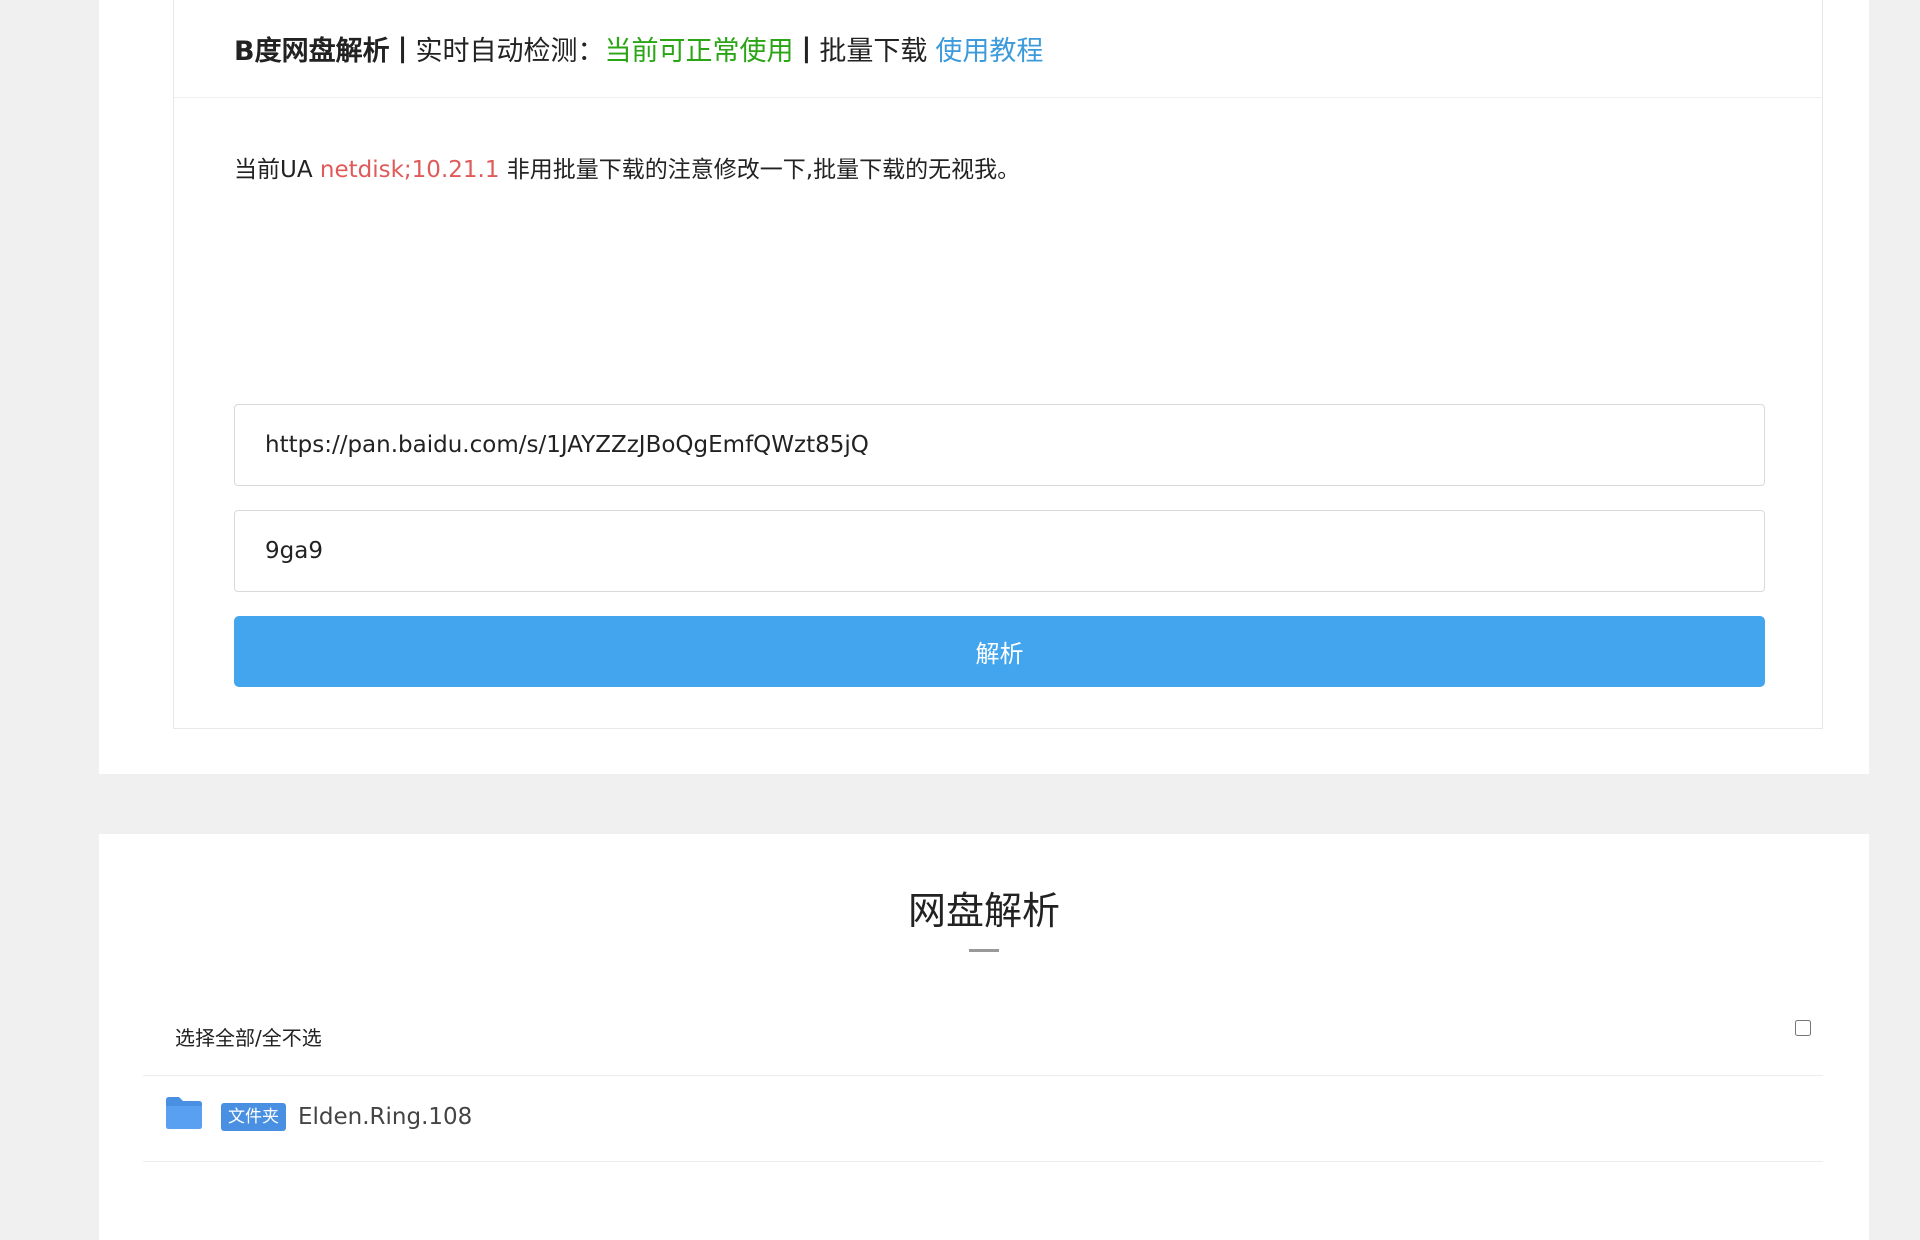  What do you see at coordinates (999, 651) in the screenshot?
I see `parse-button: 解析` at bounding box center [999, 651].